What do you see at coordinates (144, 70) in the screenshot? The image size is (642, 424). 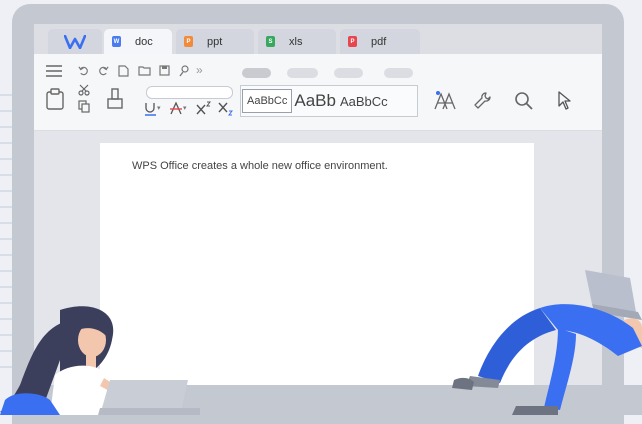 I see `open-folder-icon` at bounding box center [144, 70].